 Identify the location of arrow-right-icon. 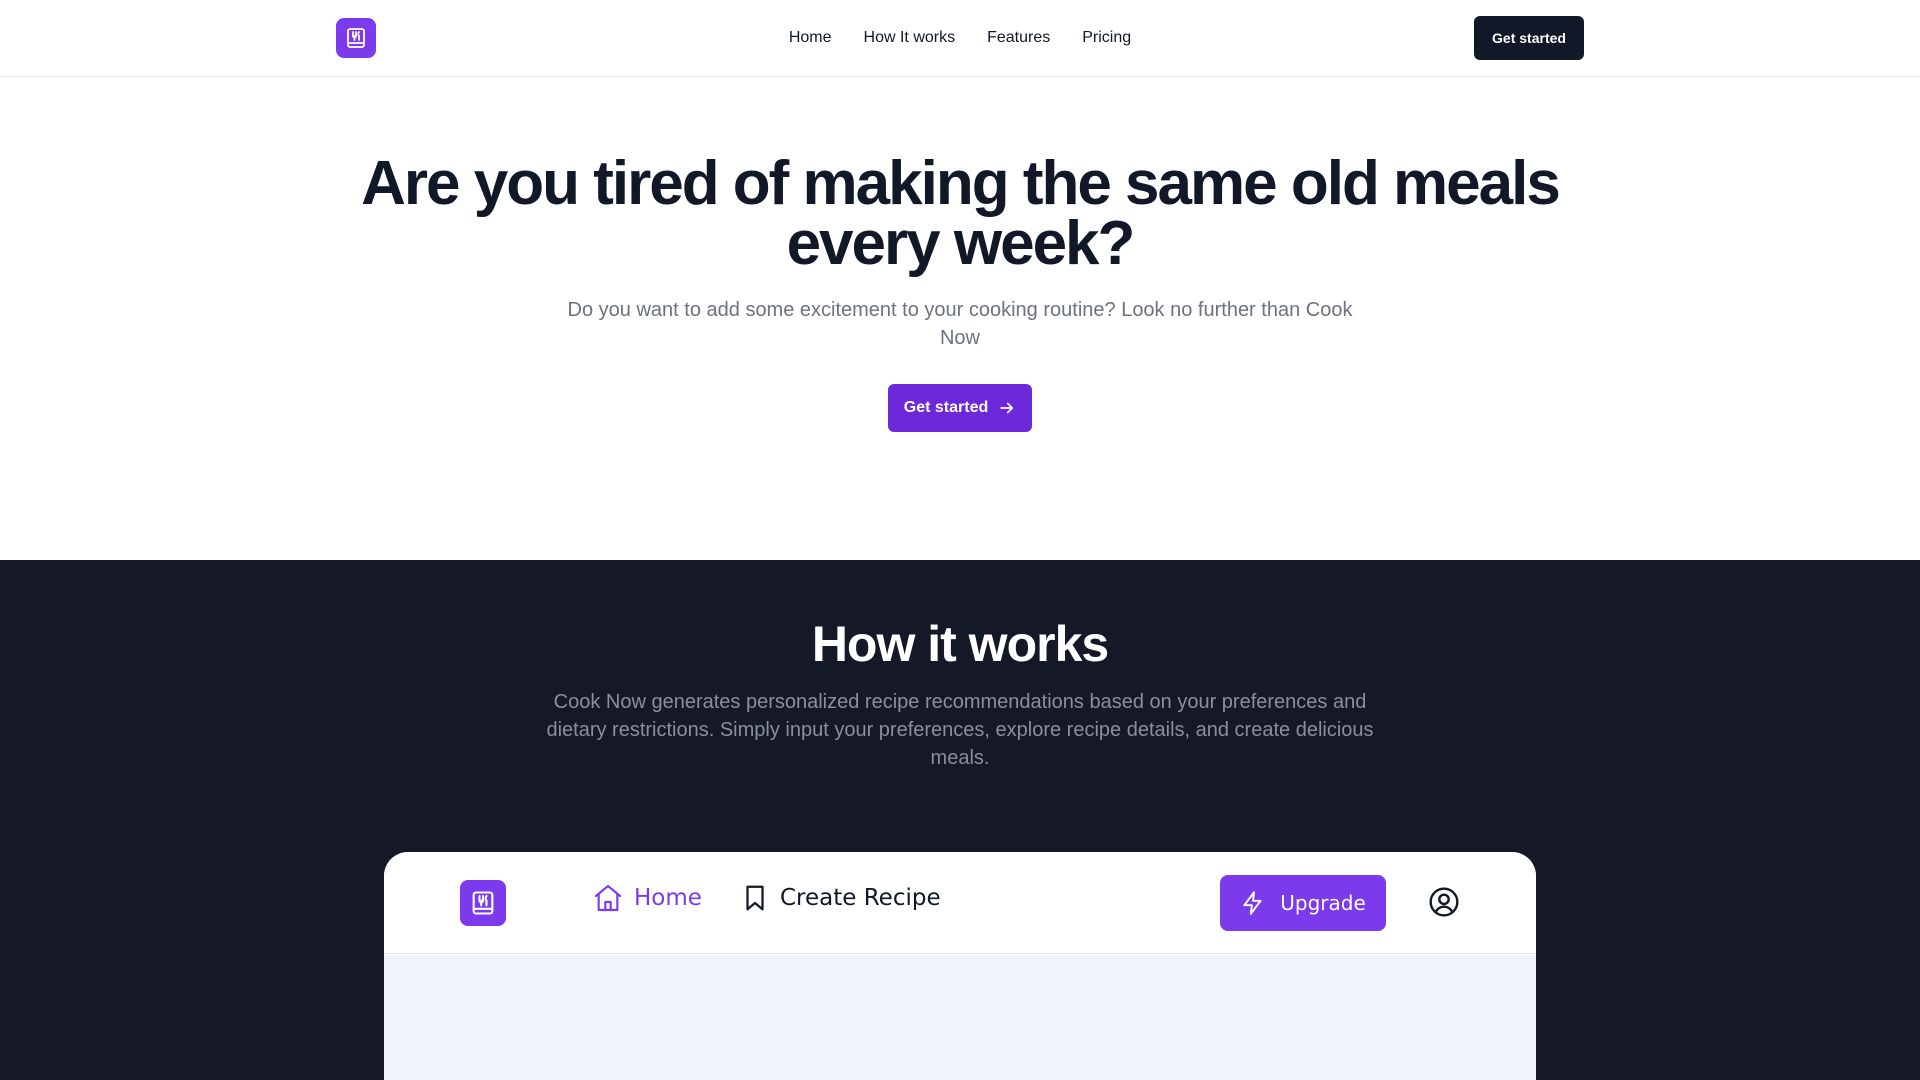
(1007, 408).